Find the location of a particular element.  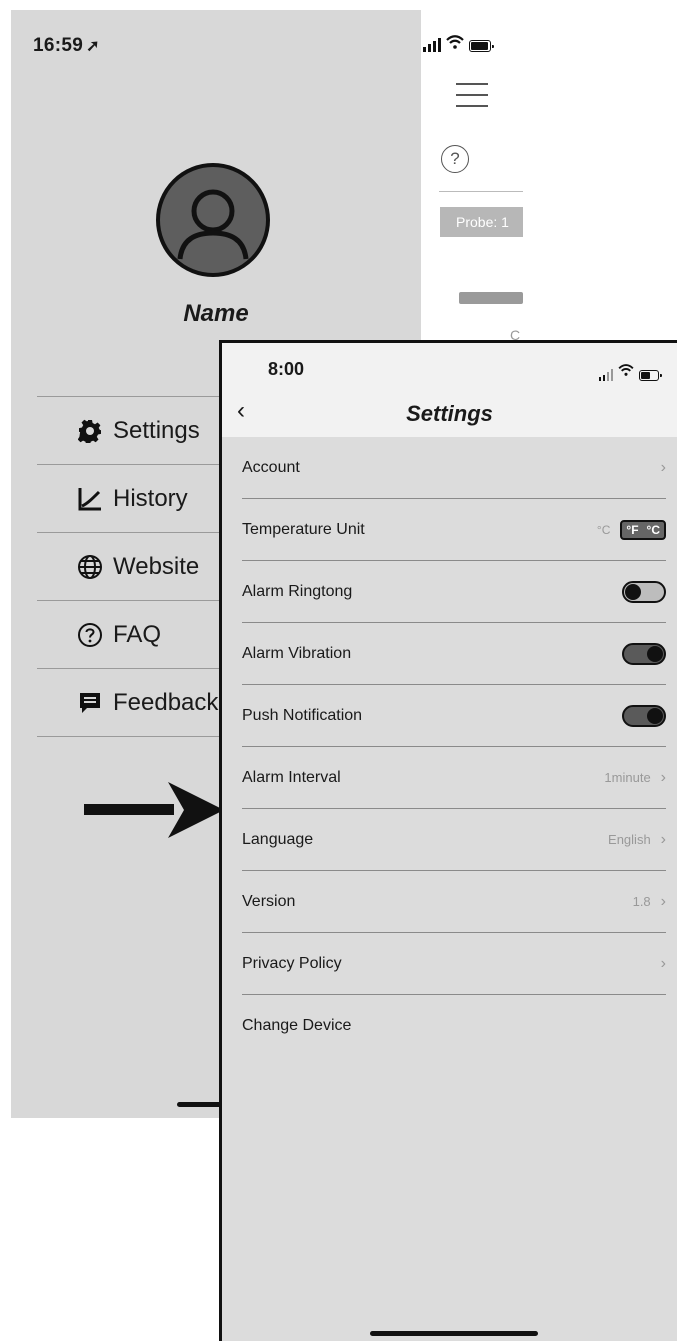

temperature-unit-switch: °F °C is located at coordinates (643, 529).